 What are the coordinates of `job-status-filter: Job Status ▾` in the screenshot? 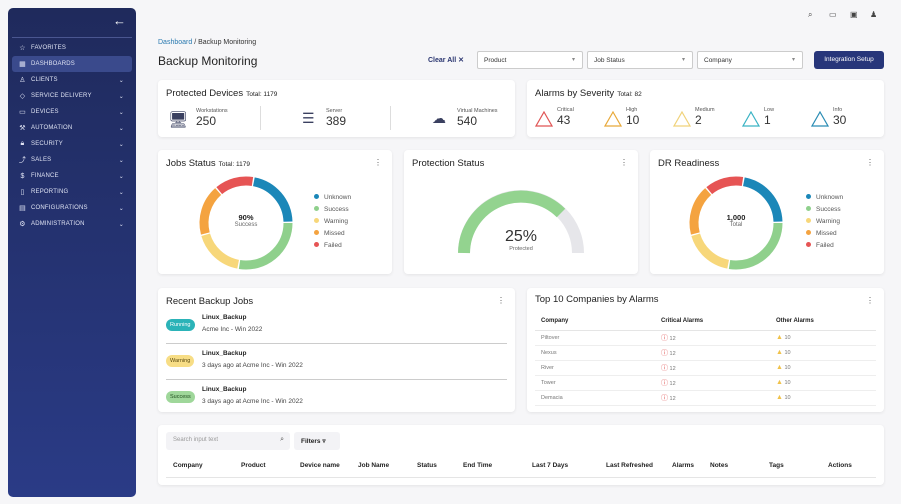 It's located at (640, 60).